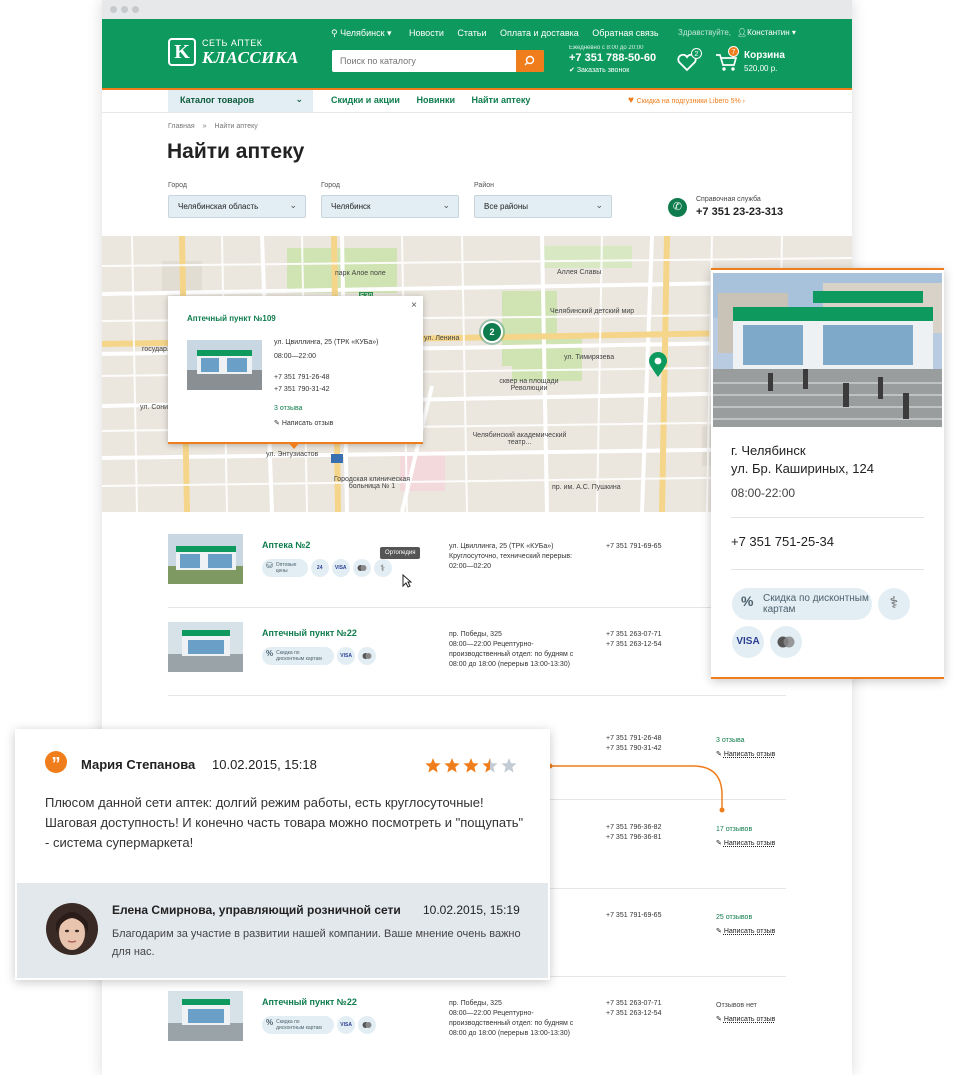 The image size is (954, 1075). I want to click on promo-link: ♥ Скидка на подгузники Libero 5% ›, so click(686, 100).